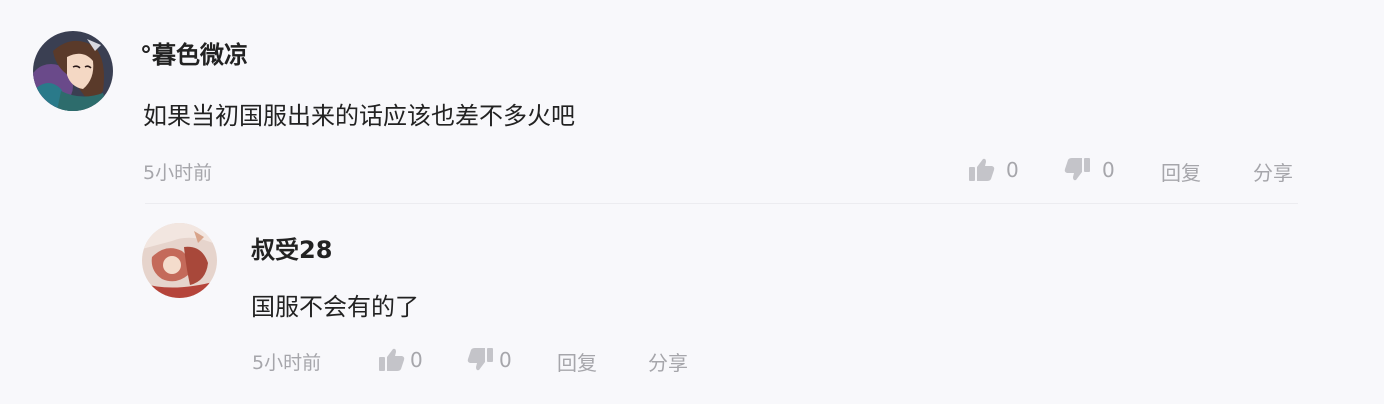  Describe the element at coordinates (721, 203) in the screenshot. I see `divider` at that location.